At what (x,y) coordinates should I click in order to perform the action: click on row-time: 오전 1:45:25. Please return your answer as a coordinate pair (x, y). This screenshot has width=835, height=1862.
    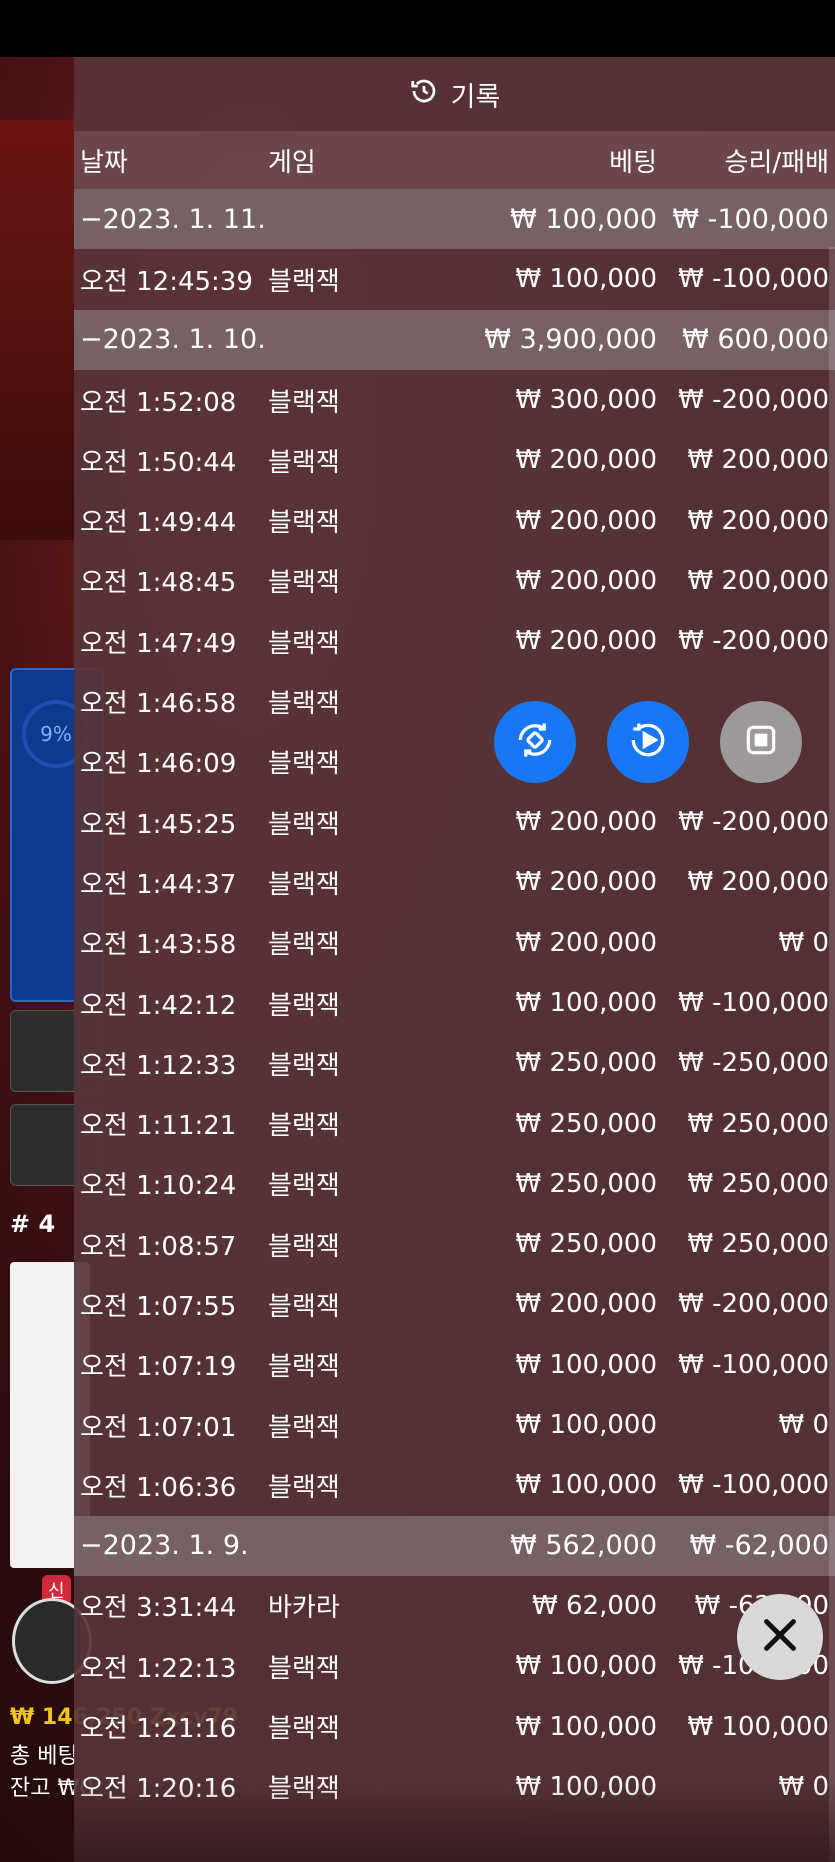
    Looking at the image, I should click on (158, 824).